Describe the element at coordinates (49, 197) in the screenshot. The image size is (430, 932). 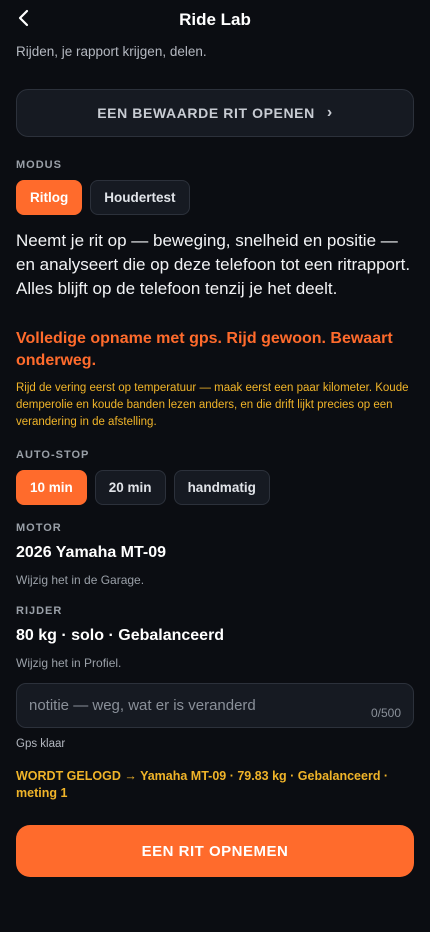
I see `mode-option-ritlog: Ritlog` at that location.